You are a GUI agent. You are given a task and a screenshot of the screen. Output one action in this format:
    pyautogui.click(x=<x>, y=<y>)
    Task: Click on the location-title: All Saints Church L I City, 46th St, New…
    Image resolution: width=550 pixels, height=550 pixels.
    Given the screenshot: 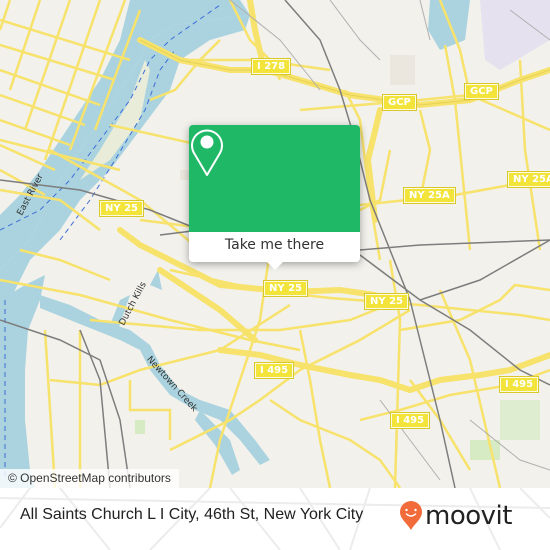 What is the action you would take?
    pyautogui.click(x=192, y=514)
    